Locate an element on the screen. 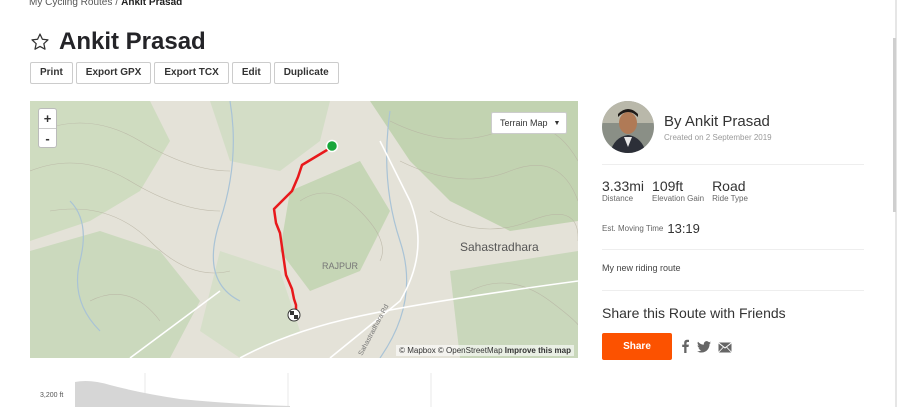 Image resolution: width=900 pixels, height=407 pixels. stat-ride-type: Road Ride Type is located at coordinates (730, 190).